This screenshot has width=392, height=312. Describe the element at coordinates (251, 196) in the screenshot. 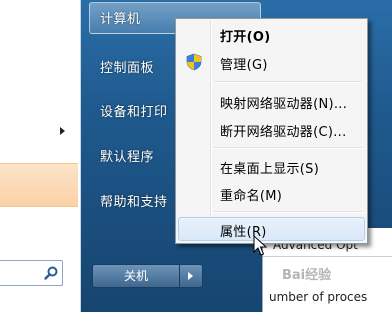

I see `menu-item-label: 重命名(M)` at that location.